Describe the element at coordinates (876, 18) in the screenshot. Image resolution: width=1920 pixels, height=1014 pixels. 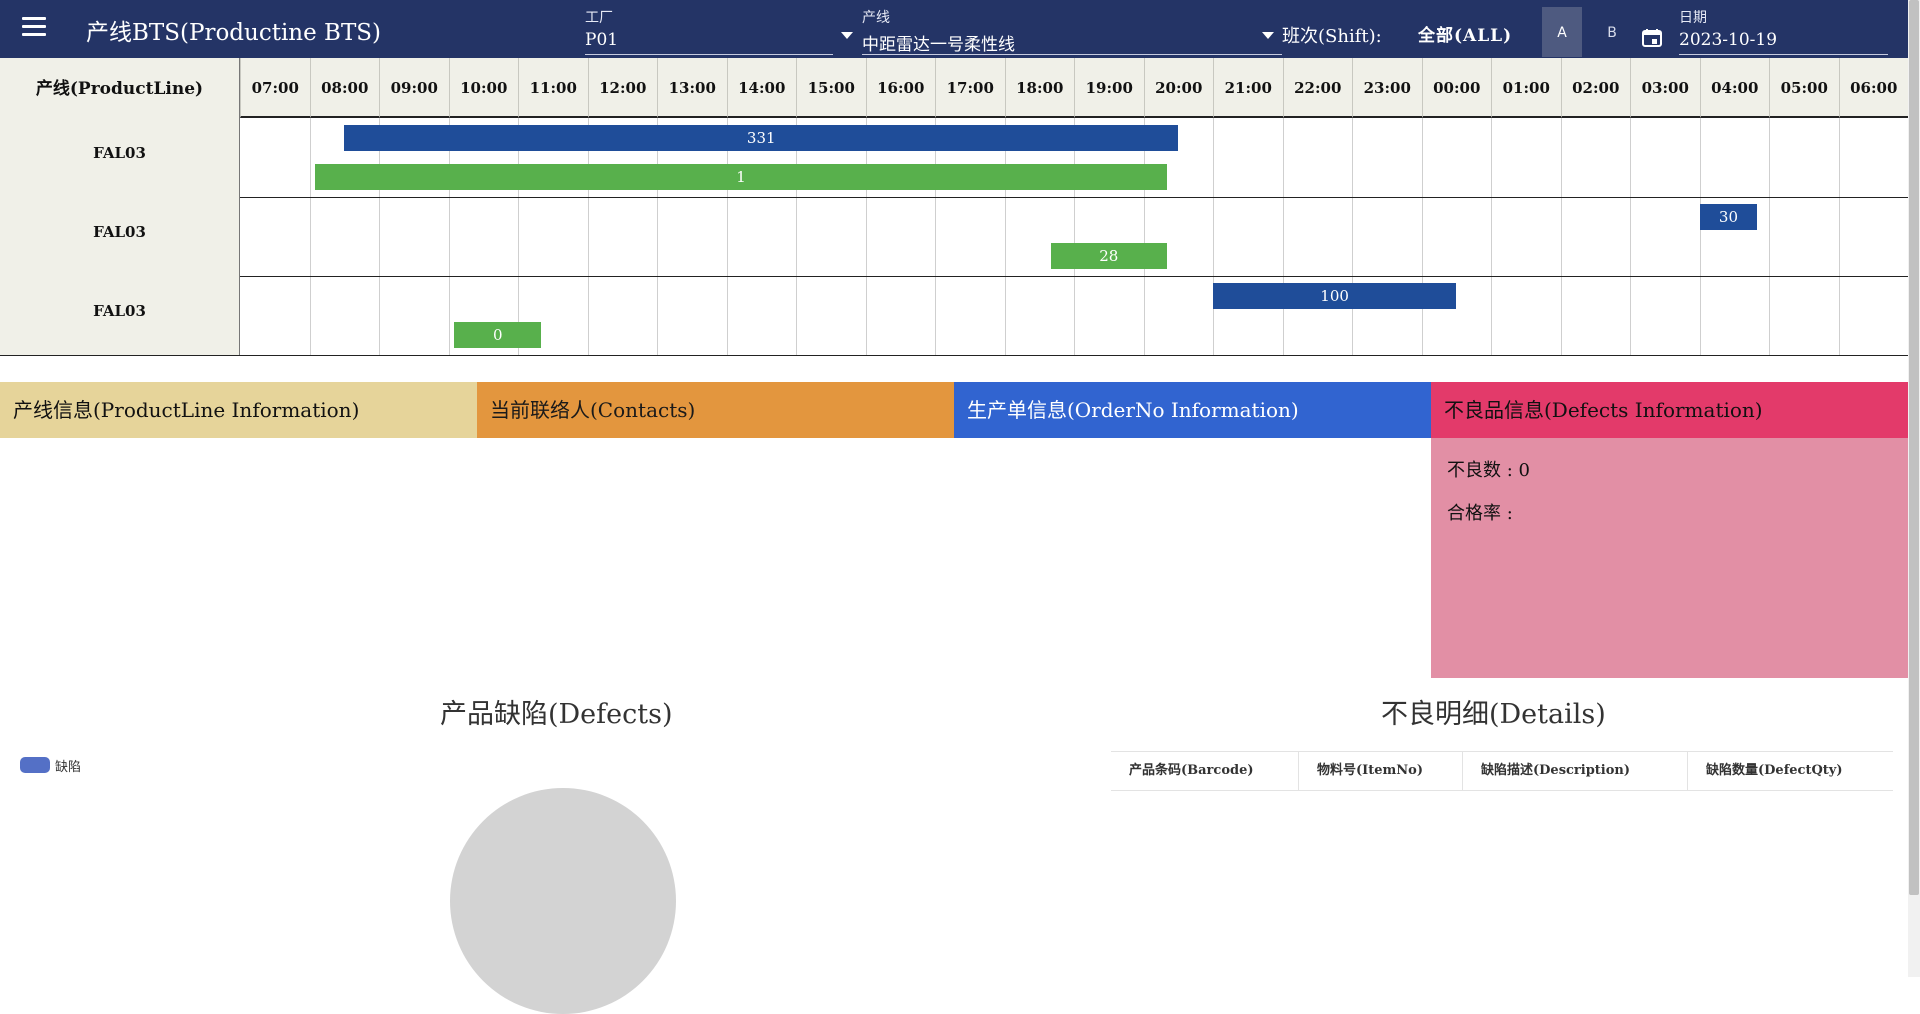
I see `productline-label: 产线` at that location.